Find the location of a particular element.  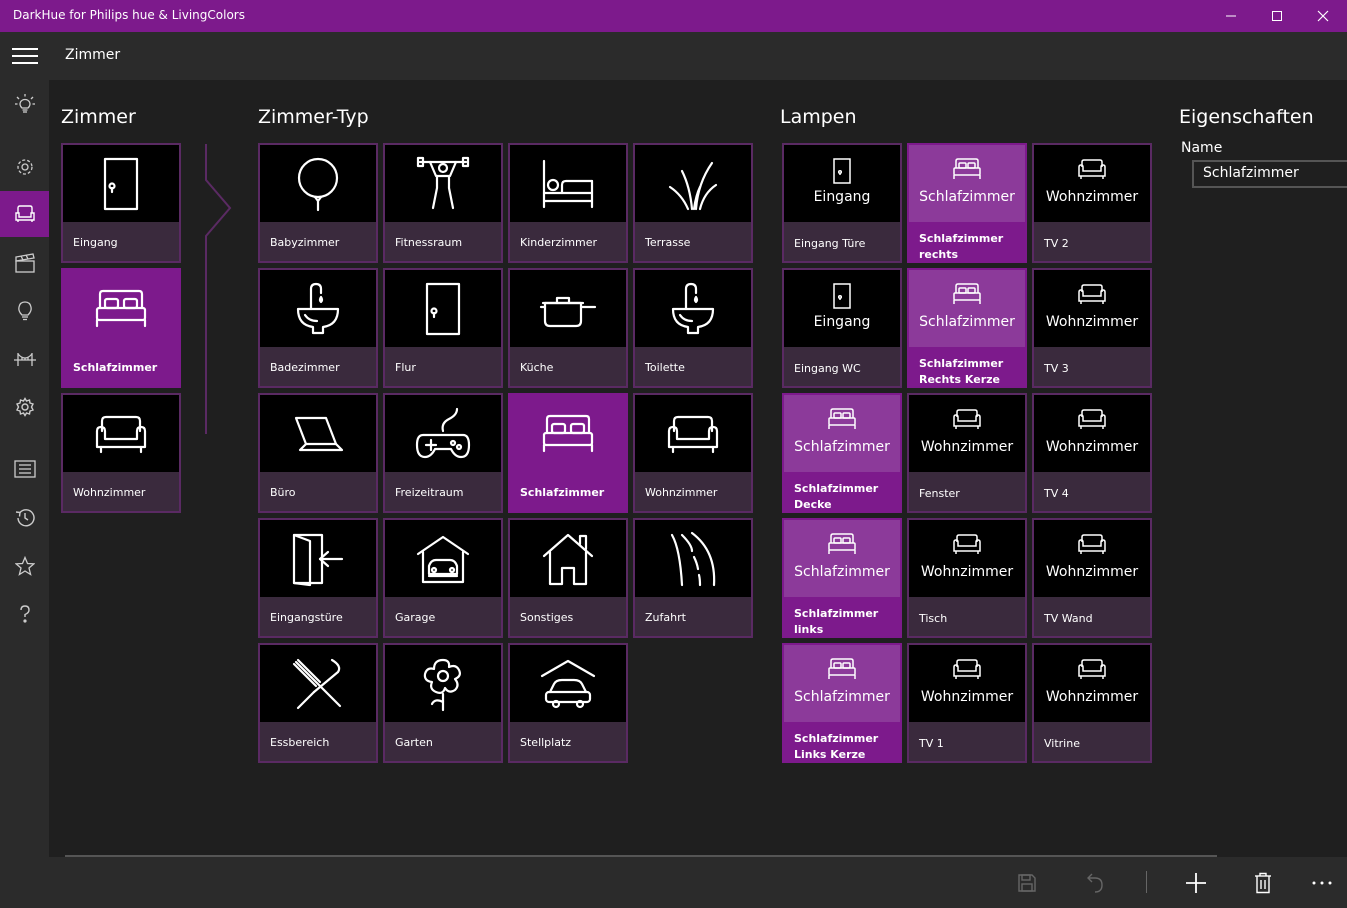

lamp-label: Schlafzimmer Rechts Kerze is located at coordinates (961, 371).